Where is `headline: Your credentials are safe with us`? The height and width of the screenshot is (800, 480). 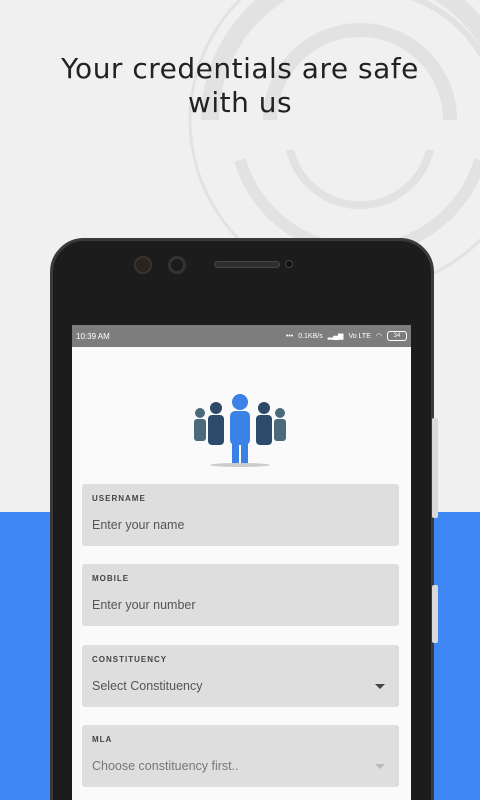
headline: Your credentials are safe with us is located at coordinates (240, 86).